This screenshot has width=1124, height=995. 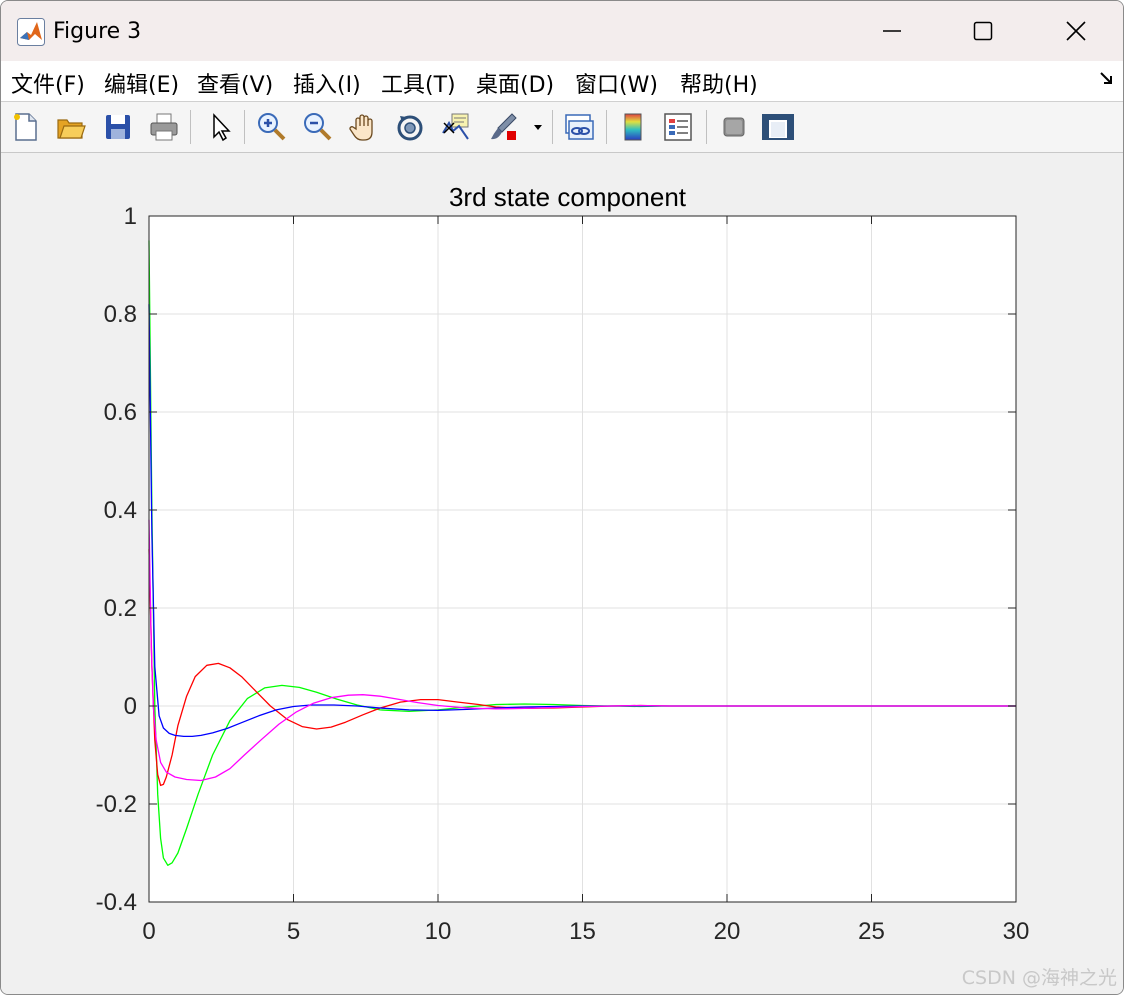 I want to click on x-tick-label: 0, so click(x=148, y=931).